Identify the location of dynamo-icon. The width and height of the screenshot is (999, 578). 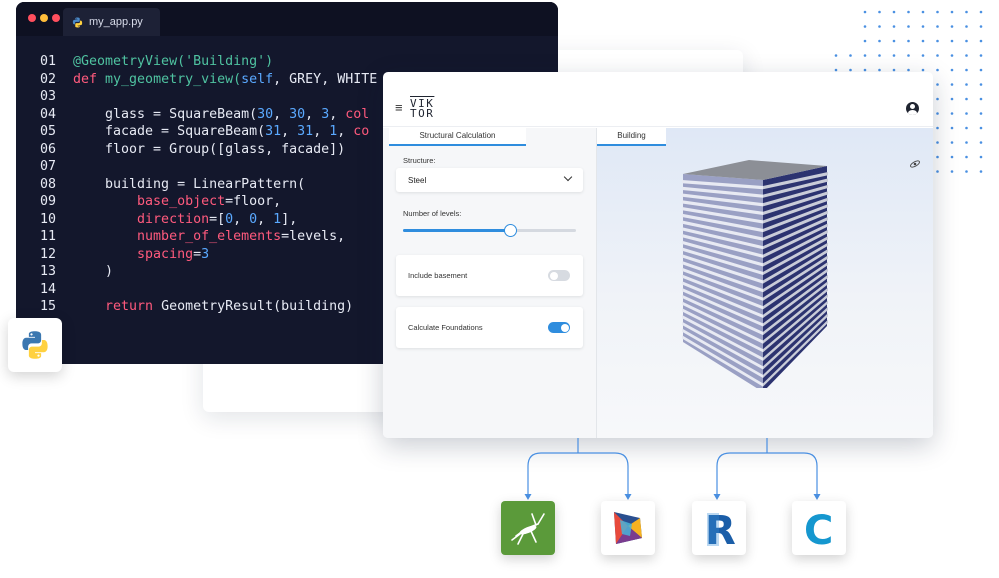
(628, 528).